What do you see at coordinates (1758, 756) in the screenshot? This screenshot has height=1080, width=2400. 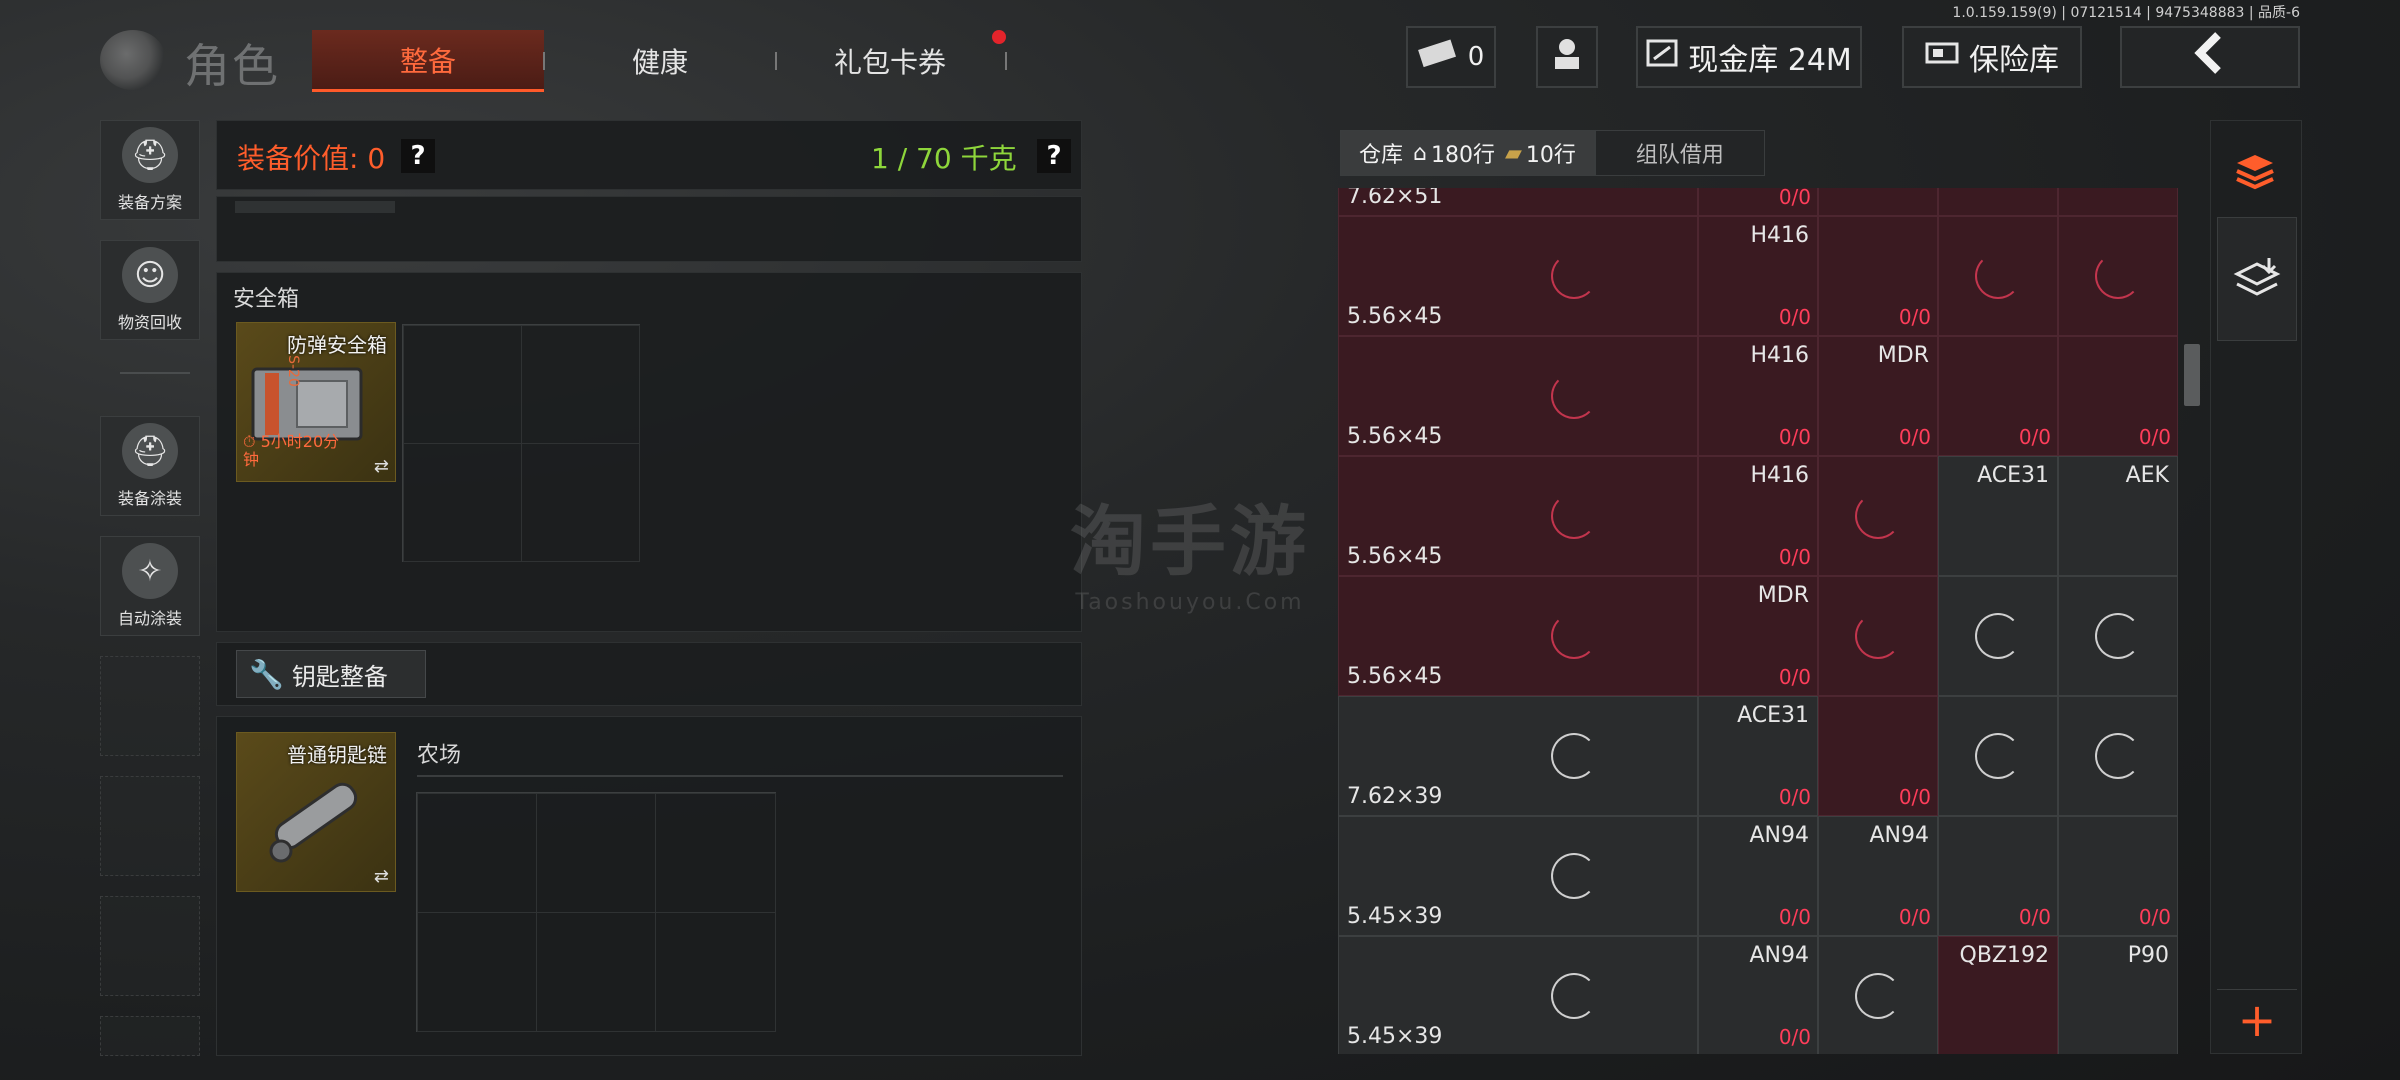 I see `warehouse-slot: ACE31 0/0` at bounding box center [1758, 756].